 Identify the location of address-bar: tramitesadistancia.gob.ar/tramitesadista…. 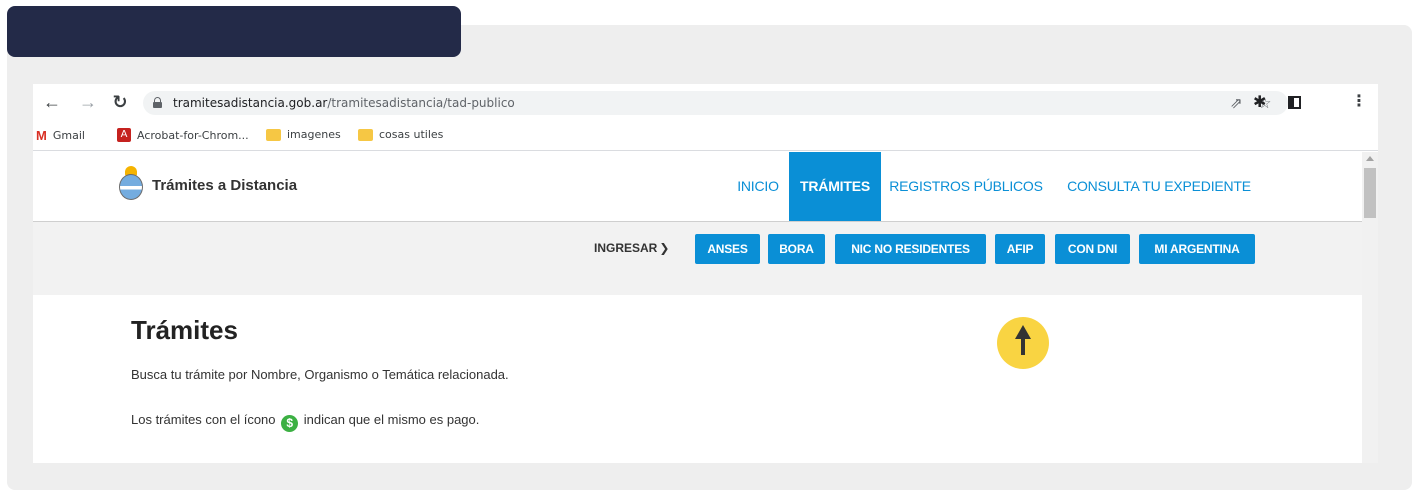
(715, 103).